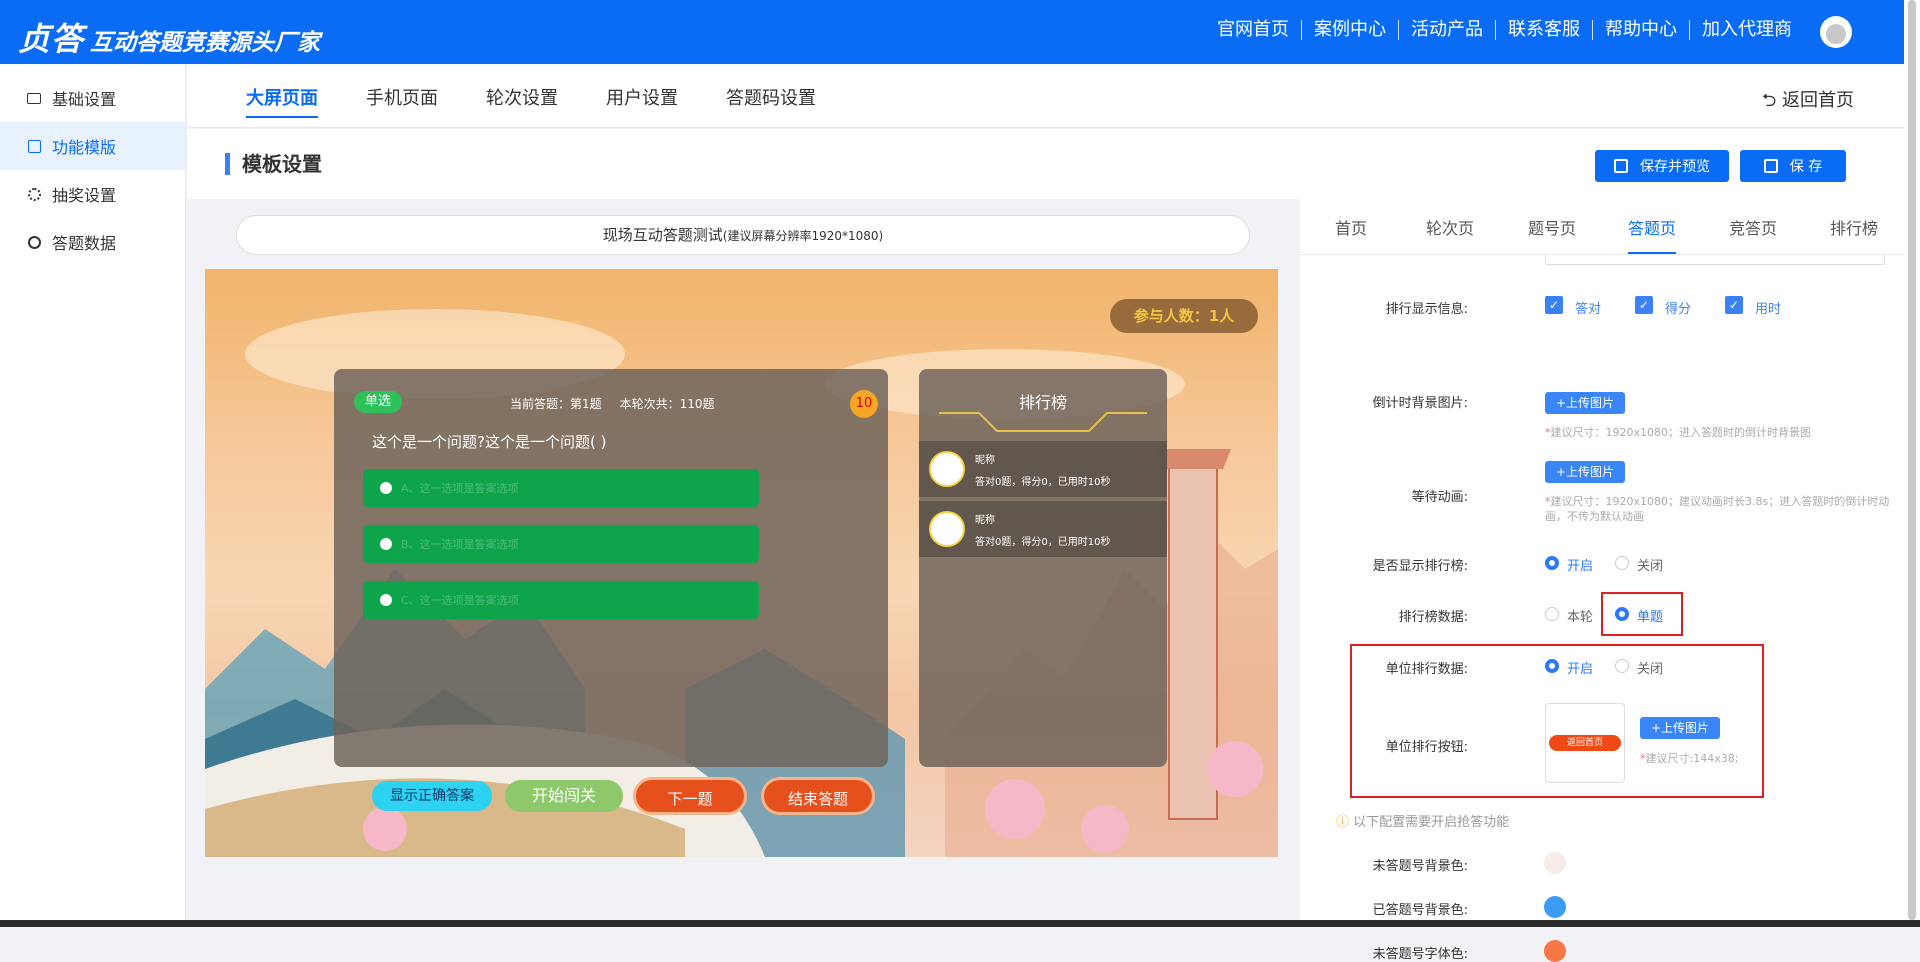 The width and height of the screenshot is (1920, 962). I want to click on start-button: 开始闯关, so click(564, 796).